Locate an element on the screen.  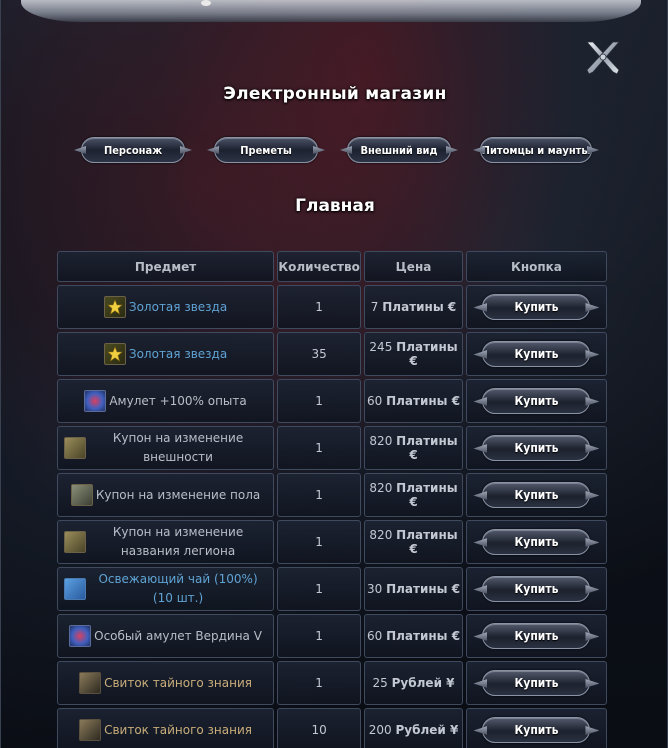
item-cell: Купон на изменение внешности is located at coordinates (166, 448).